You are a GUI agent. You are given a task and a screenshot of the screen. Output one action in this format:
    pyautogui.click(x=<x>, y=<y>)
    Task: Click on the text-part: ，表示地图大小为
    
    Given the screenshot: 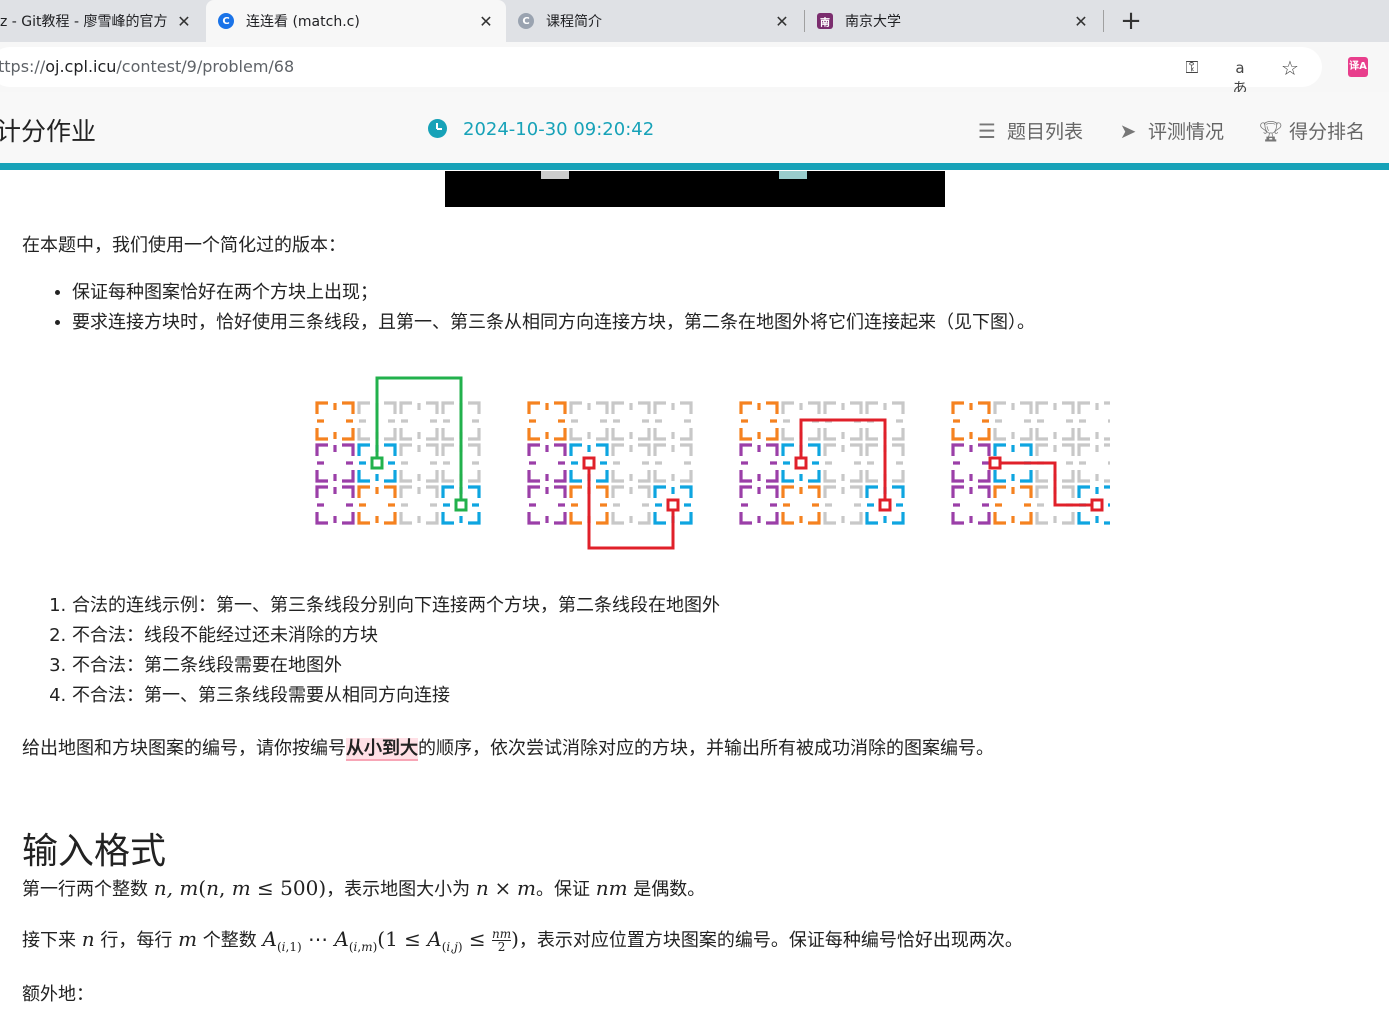 What is the action you would take?
    pyautogui.click(x=398, y=889)
    